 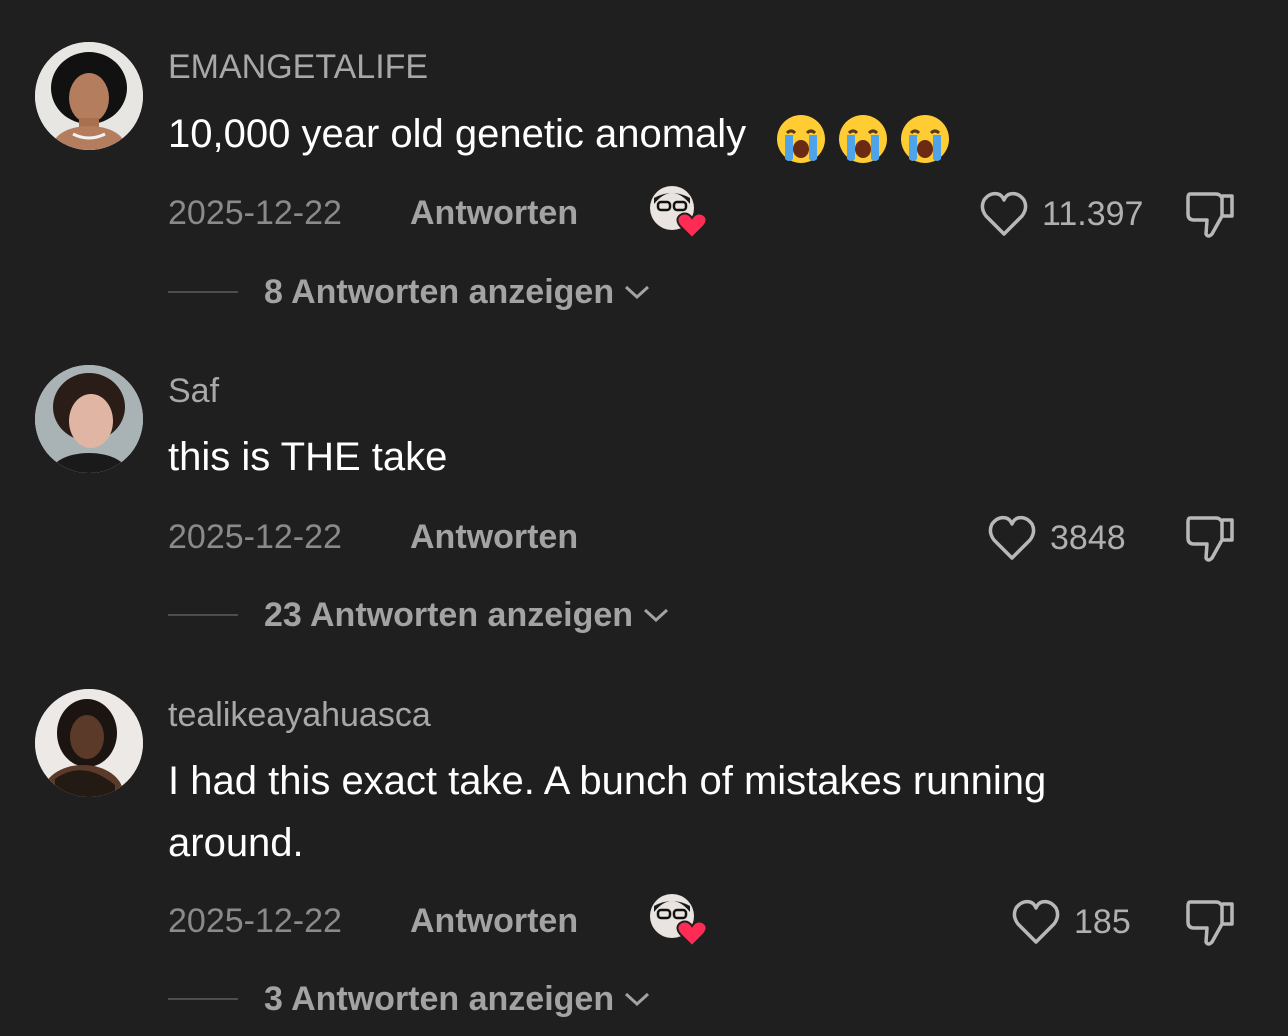 What do you see at coordinates (713, 921) in the screenshot?
I see `comment-meta: 2025-12-22 Antworten 185` at bounding box center [713, 921].